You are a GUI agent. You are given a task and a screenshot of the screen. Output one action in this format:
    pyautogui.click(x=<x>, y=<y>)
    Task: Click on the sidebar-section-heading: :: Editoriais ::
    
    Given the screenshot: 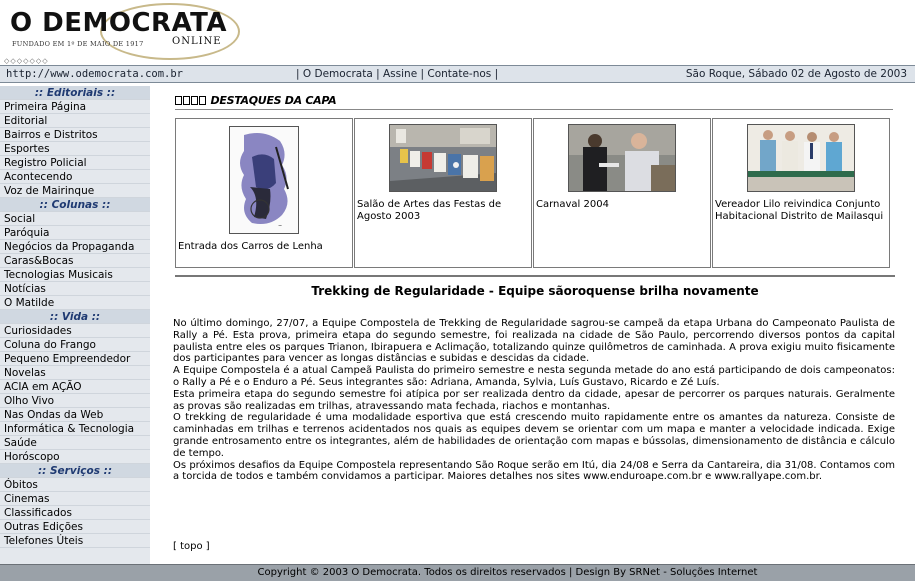 What is the action you would take?
    pyautogui.click(x=75, y=93)
    